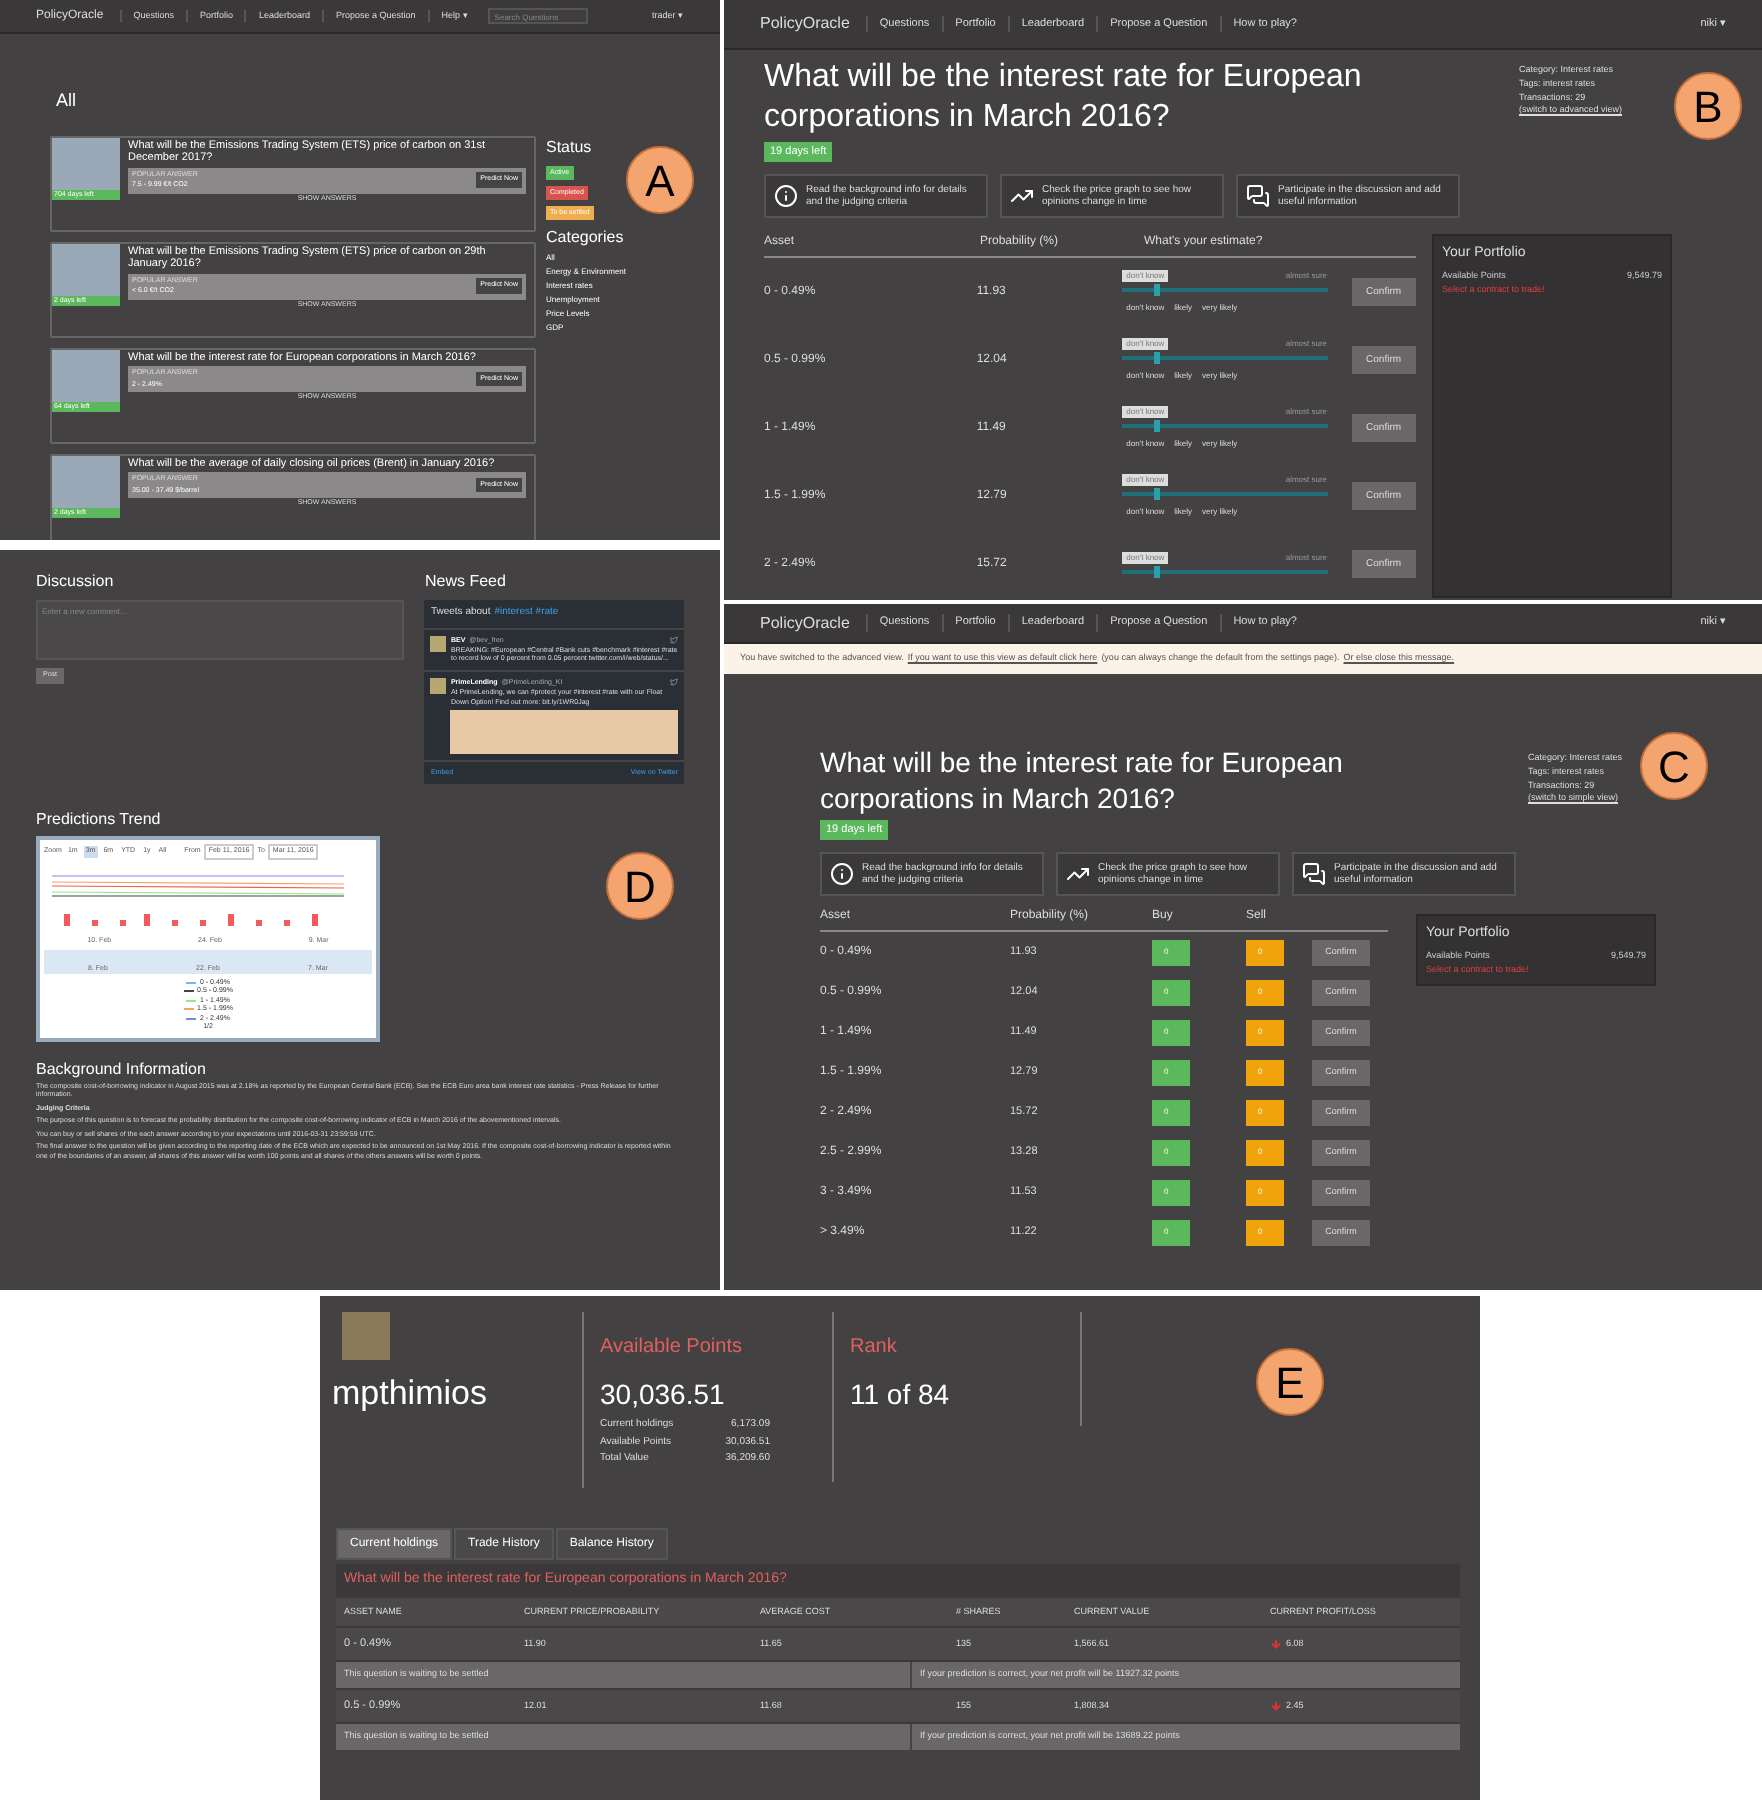 This screenshot has height=1800, width=1762. I want to click on username: mpthimios, so click(410, 1394).